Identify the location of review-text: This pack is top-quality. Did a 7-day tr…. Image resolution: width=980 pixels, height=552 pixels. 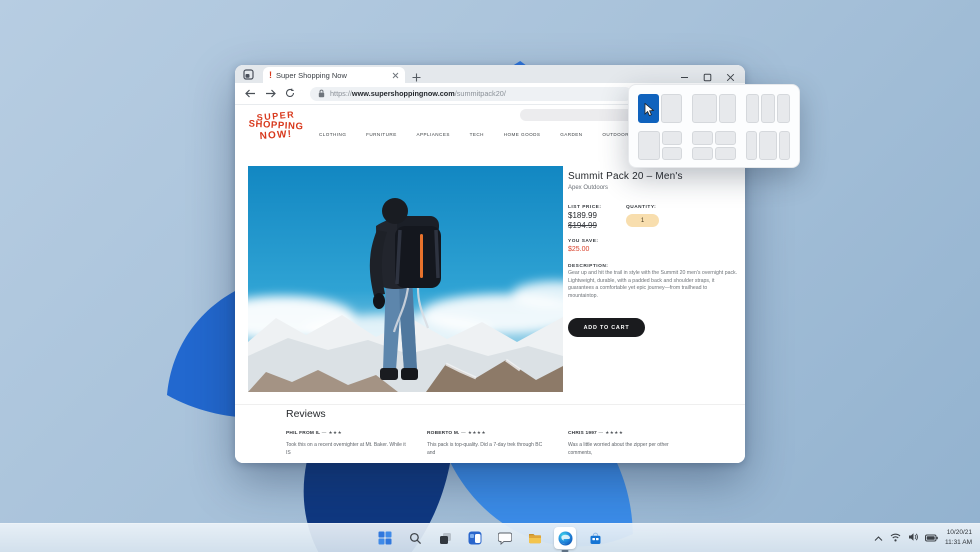
(485, 449).